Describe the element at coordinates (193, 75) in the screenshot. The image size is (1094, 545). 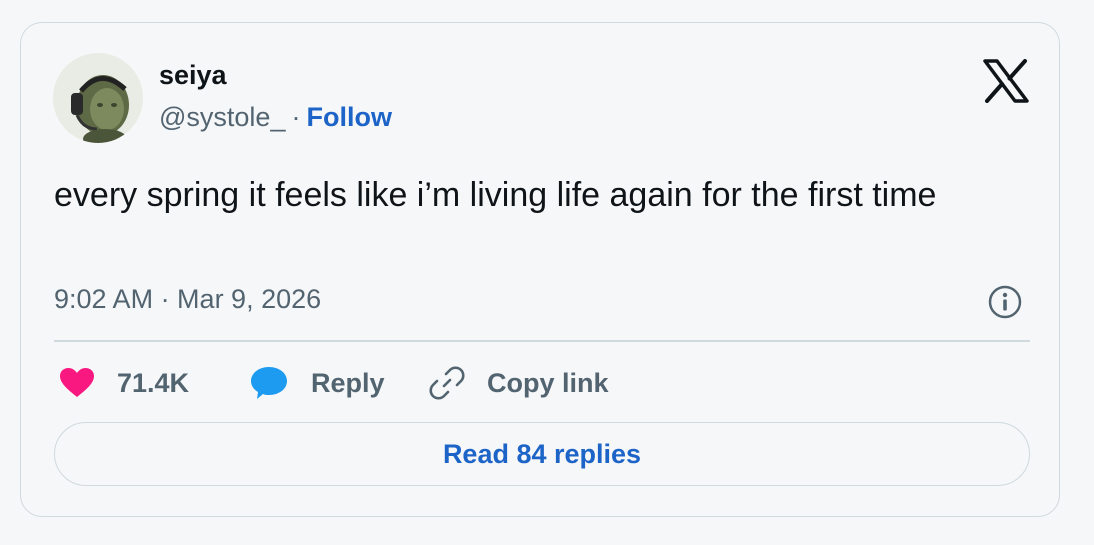
I see `author-name: seiya` at that location.